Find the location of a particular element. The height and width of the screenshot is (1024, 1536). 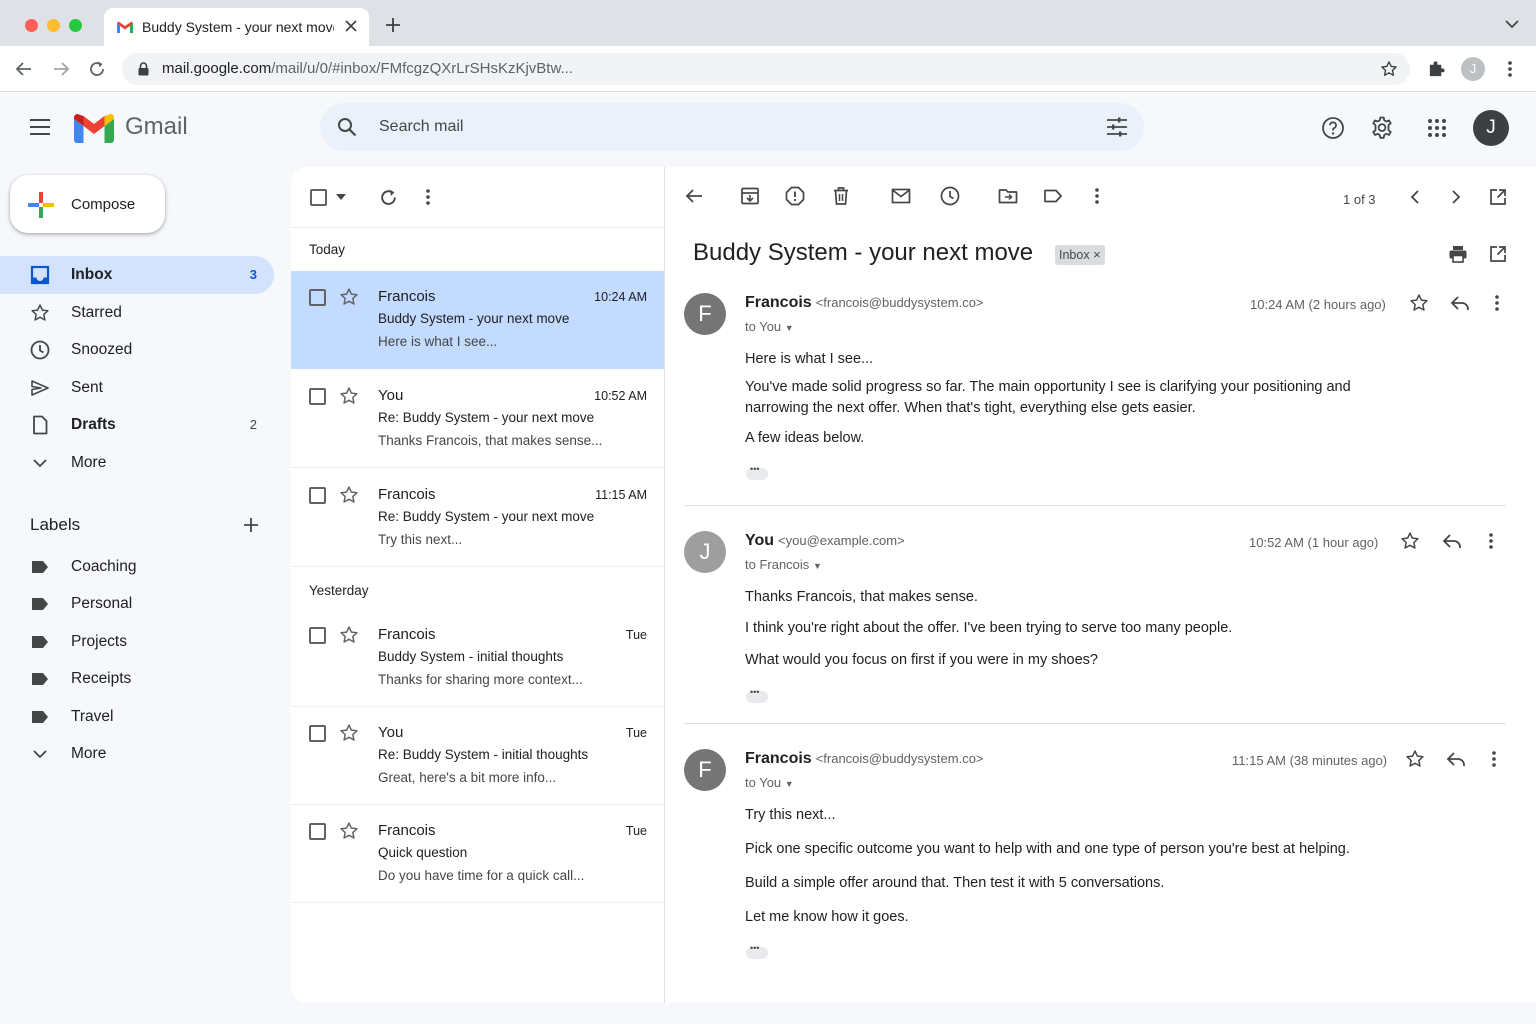

browser-profile-avatar: J is located at coordinates (1473, 69).